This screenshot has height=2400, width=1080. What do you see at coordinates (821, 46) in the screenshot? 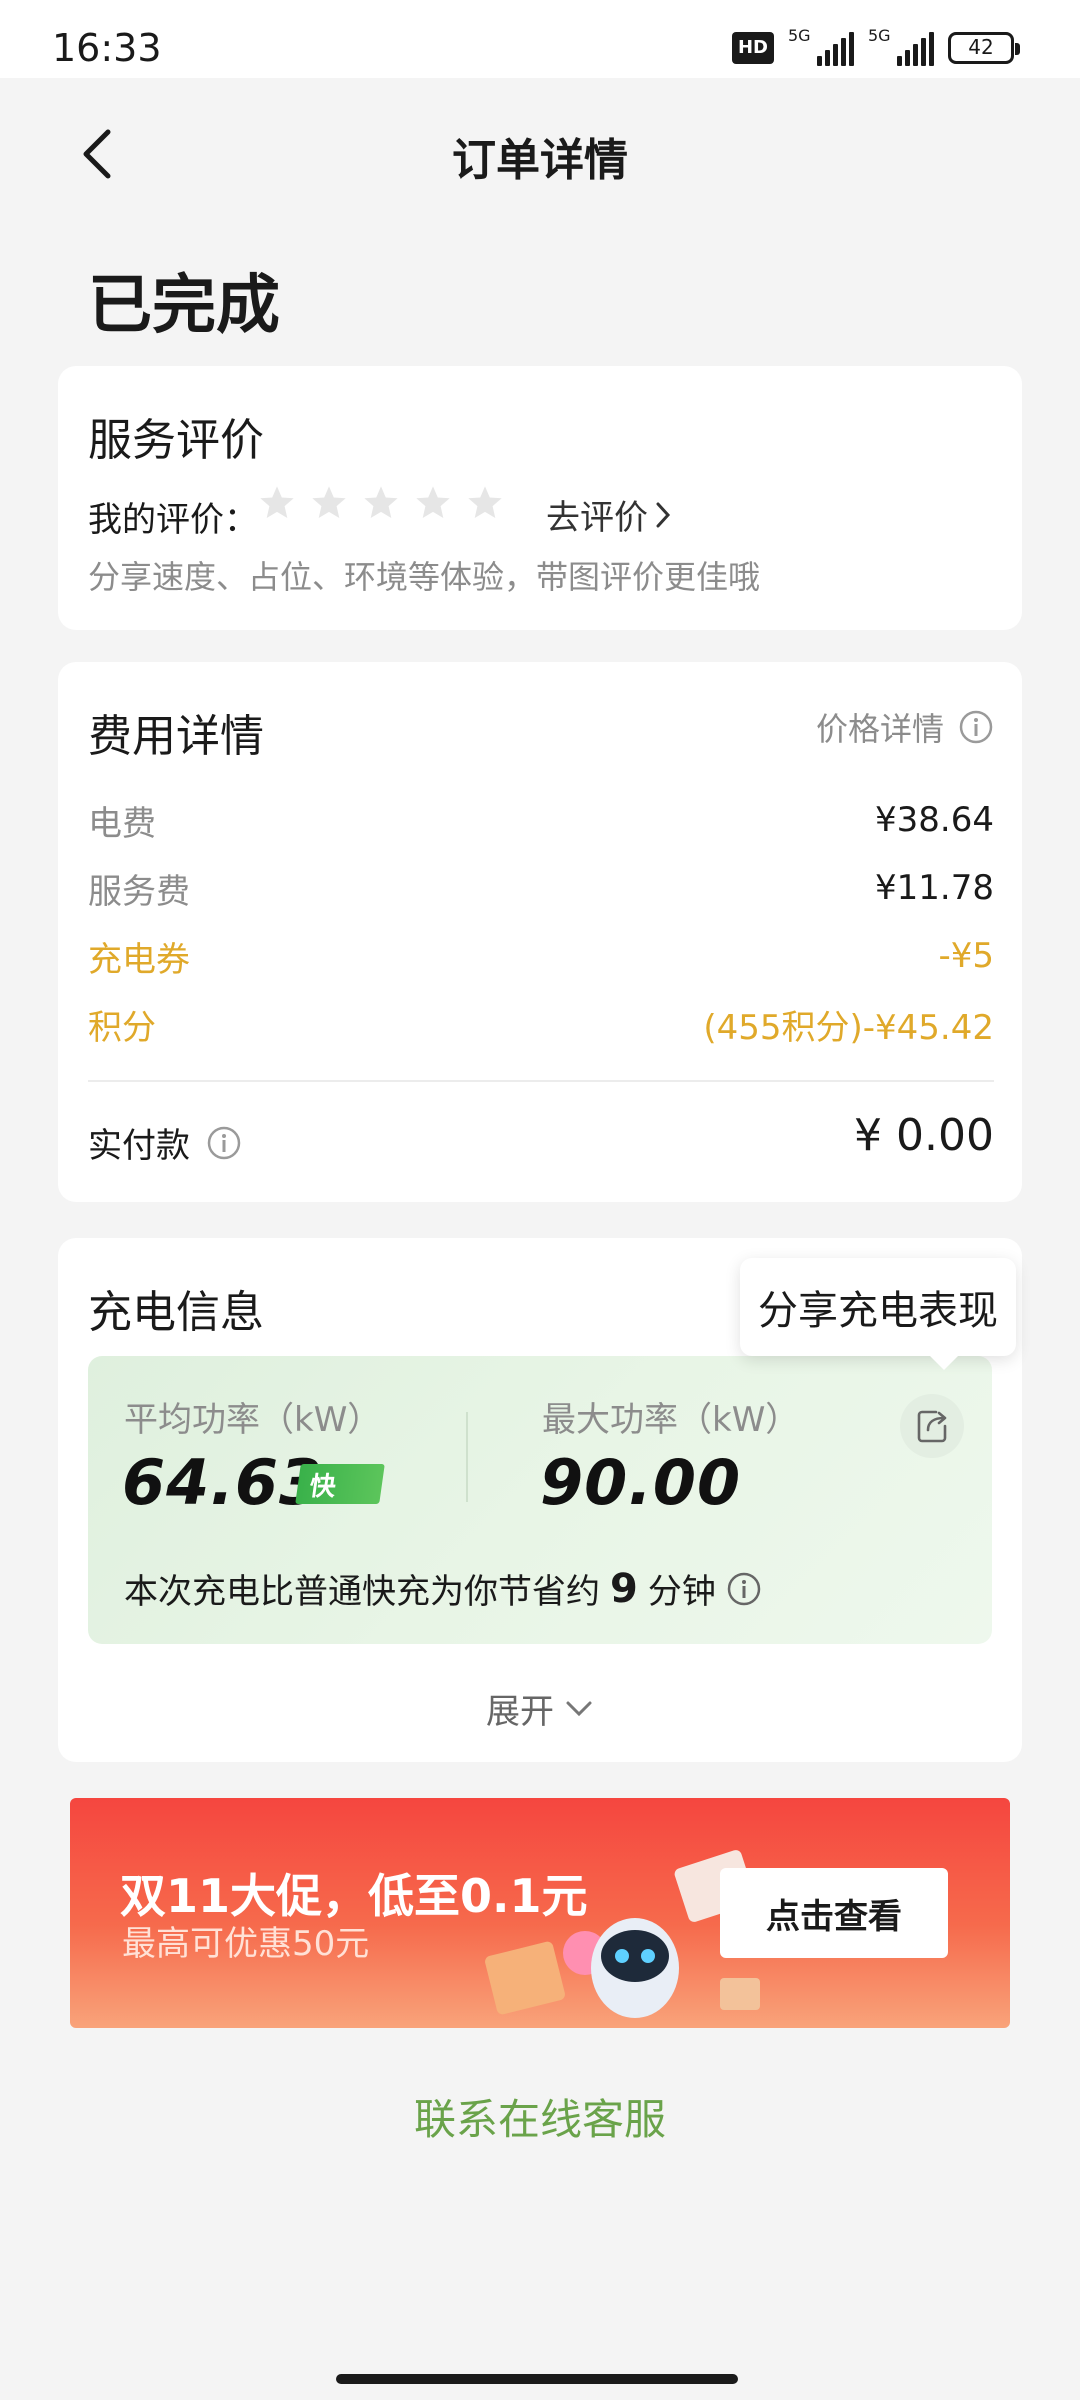
I see `signal-icon: 5G` at bounding box center [821, 46].